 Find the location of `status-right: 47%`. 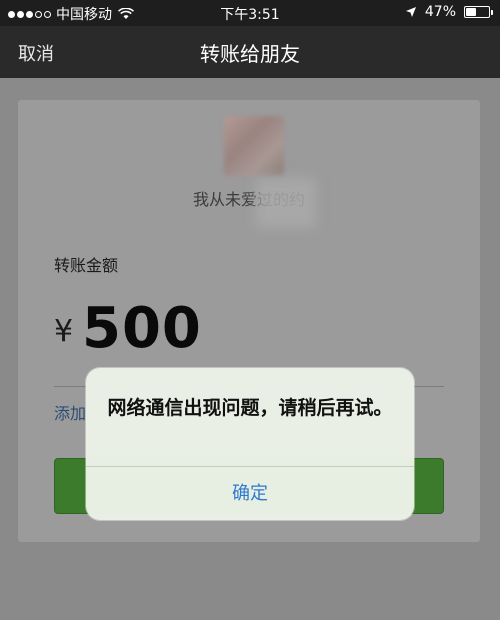

status-right: 47% is located at coordinates (449, 12).